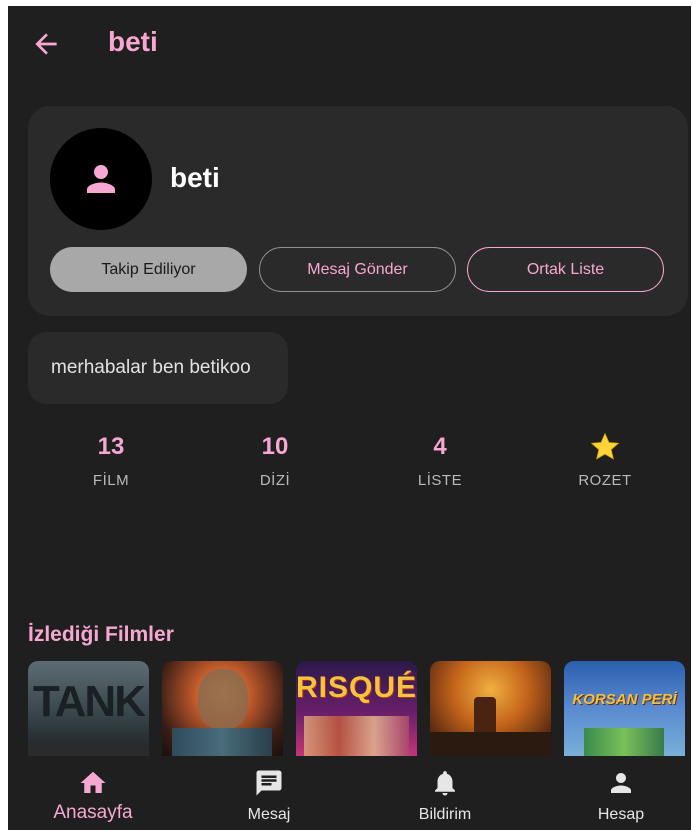 This screenshot has height=830, width=693. I want to click on nav-notifications: Bildirim, so click(445, 796).